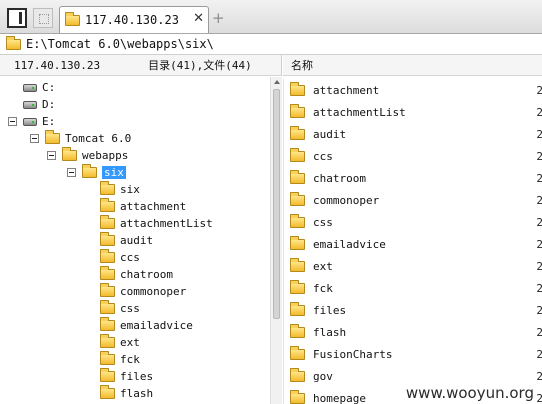 This screenshot has width=542, height=404. I want to click on list-item: audit 2, so click(413, 134).